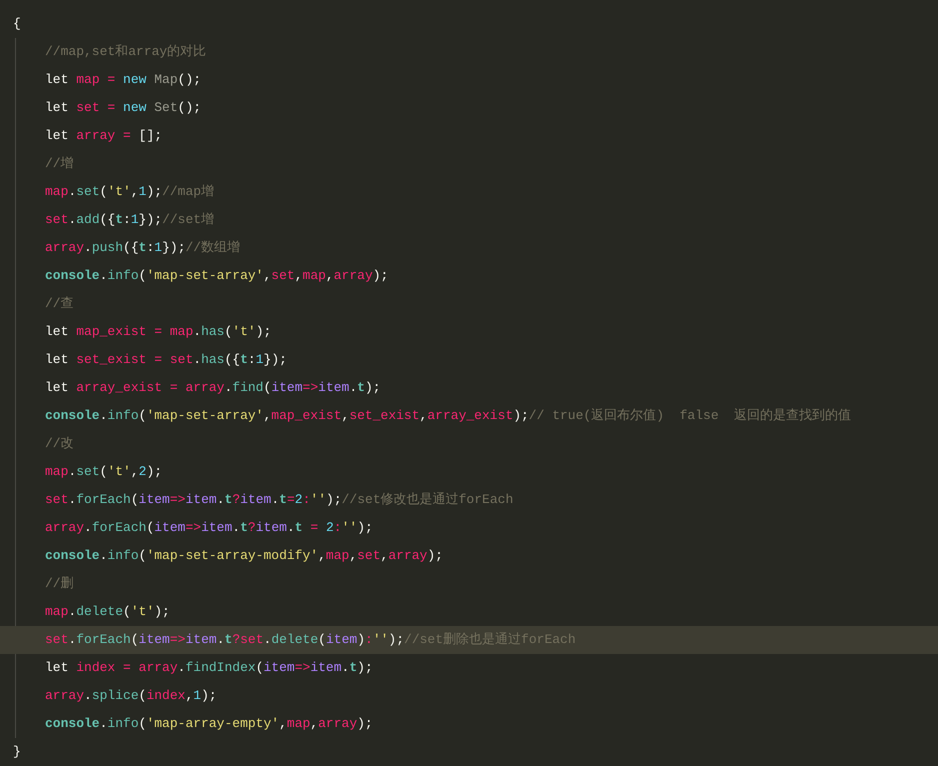 The width and height of the screenshot is (938, 766). I want to click on code-line: }, so click(17, 752).